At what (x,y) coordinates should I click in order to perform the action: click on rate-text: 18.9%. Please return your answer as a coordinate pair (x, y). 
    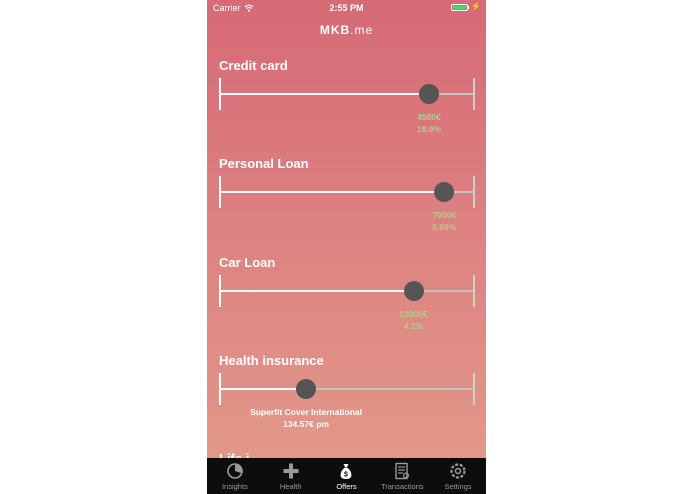
    Looking at the image, I should click on (428, 129).